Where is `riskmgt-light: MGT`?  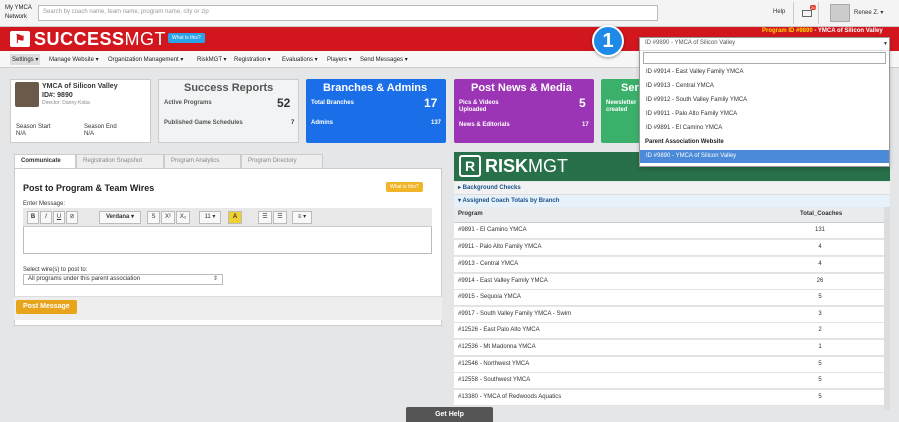 riskmgt-light: MGT is located at coordinates (548, 166).